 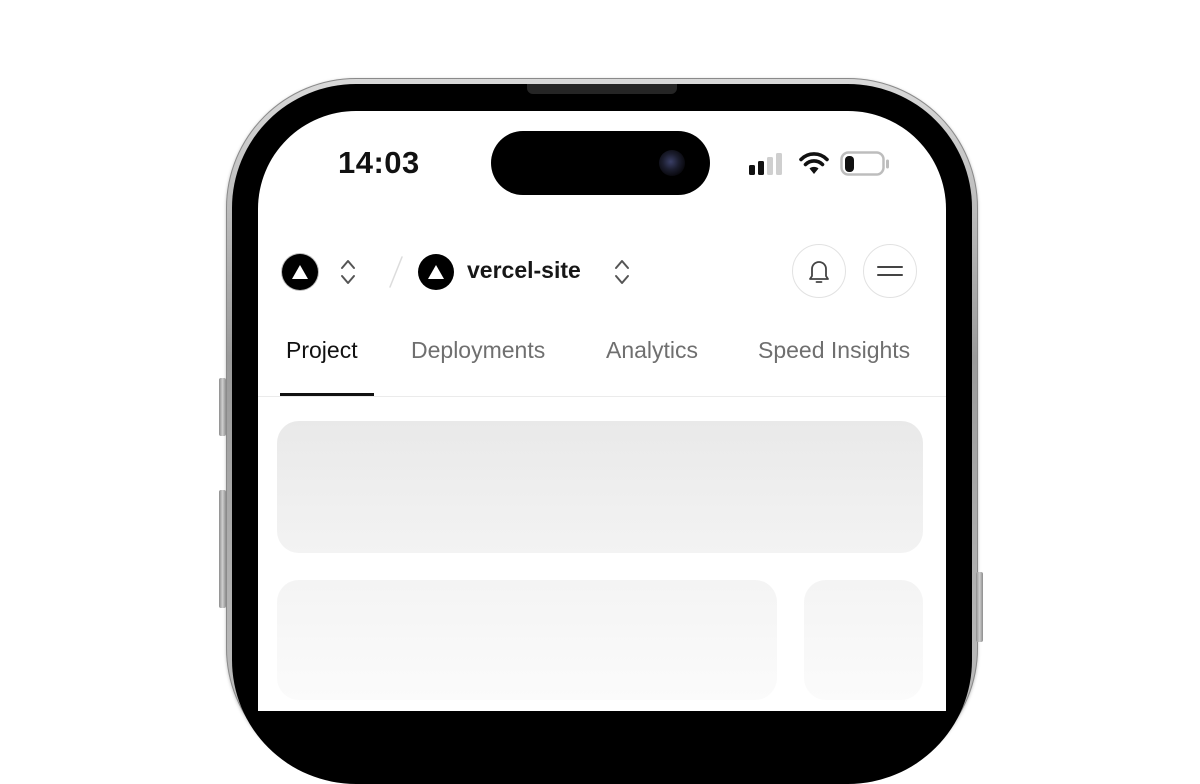 I want to click on volume-down-button, so click(x=222, y=549).